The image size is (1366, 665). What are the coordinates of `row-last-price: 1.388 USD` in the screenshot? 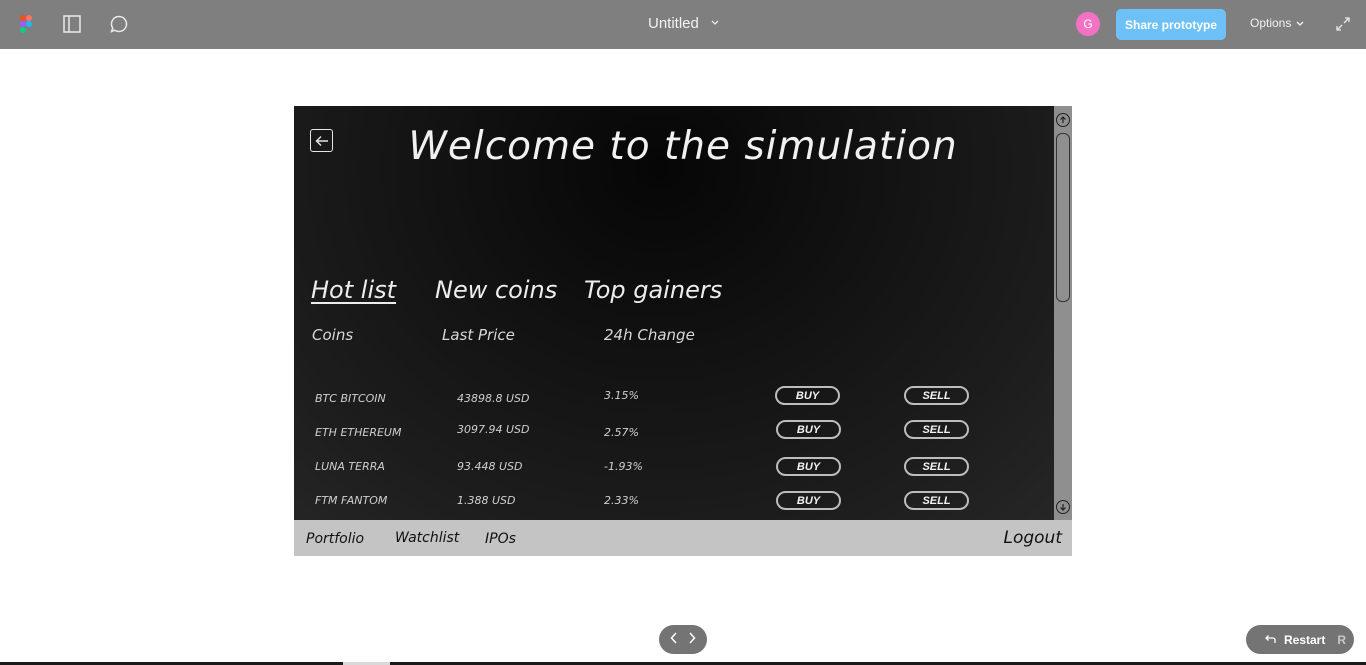 It's located at (486, 500).